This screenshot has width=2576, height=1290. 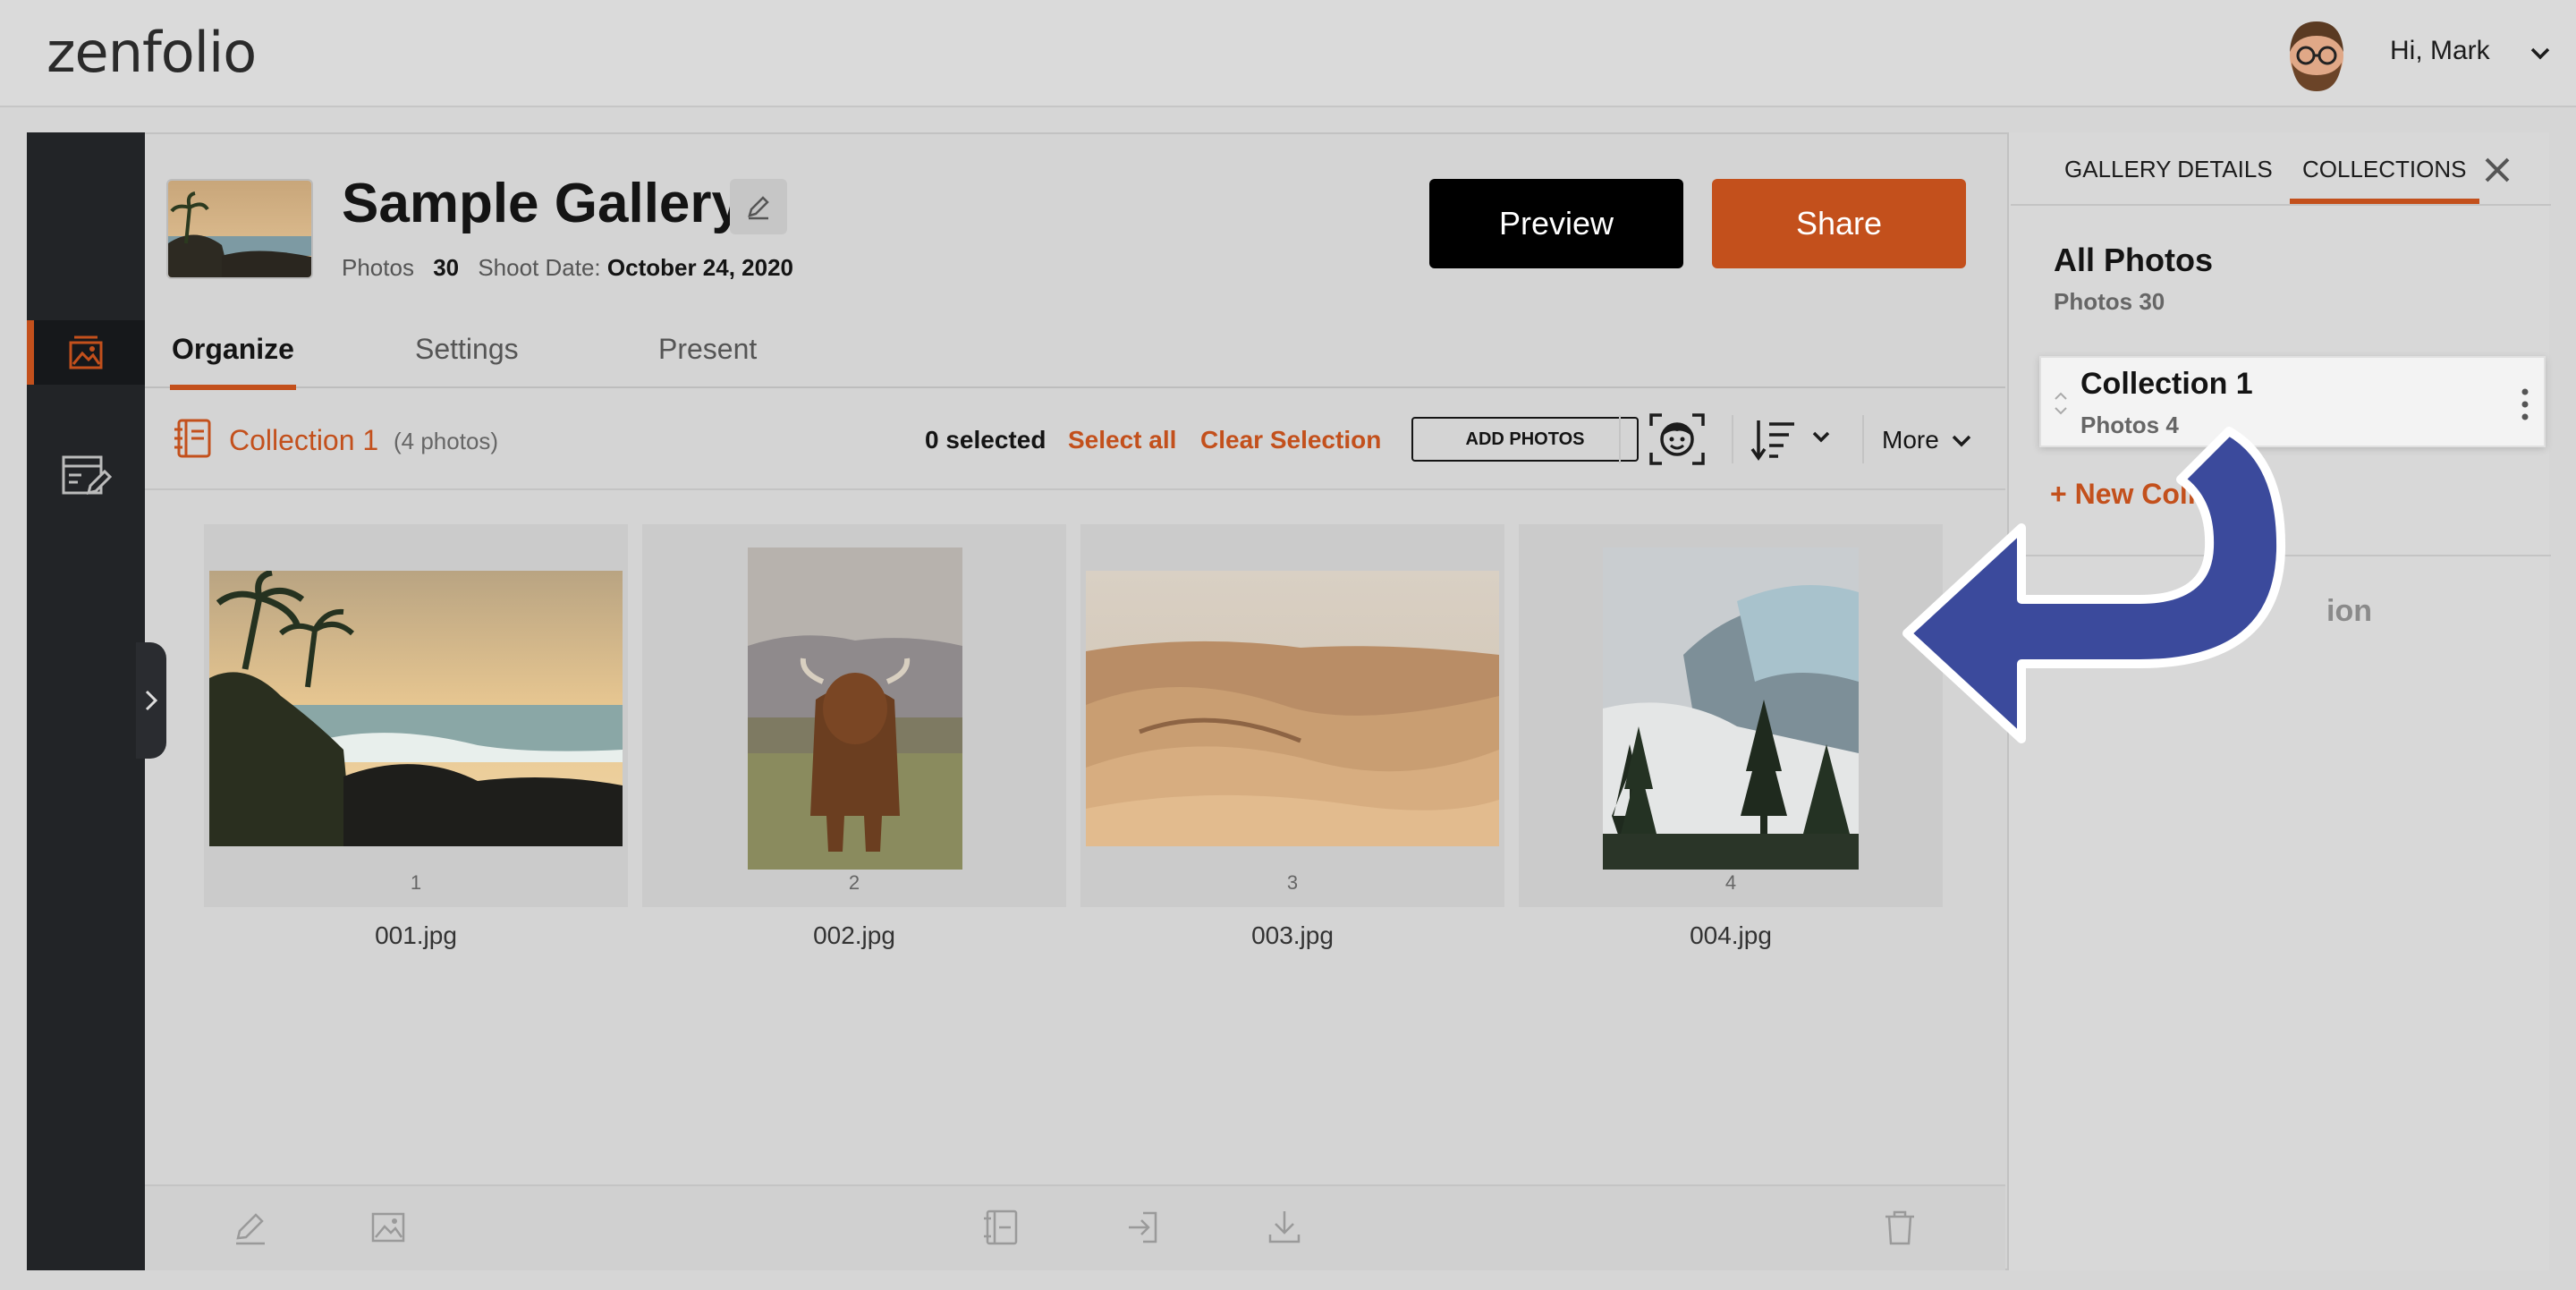 I want to click on website-edit-icon, so click(x=87, y=475).